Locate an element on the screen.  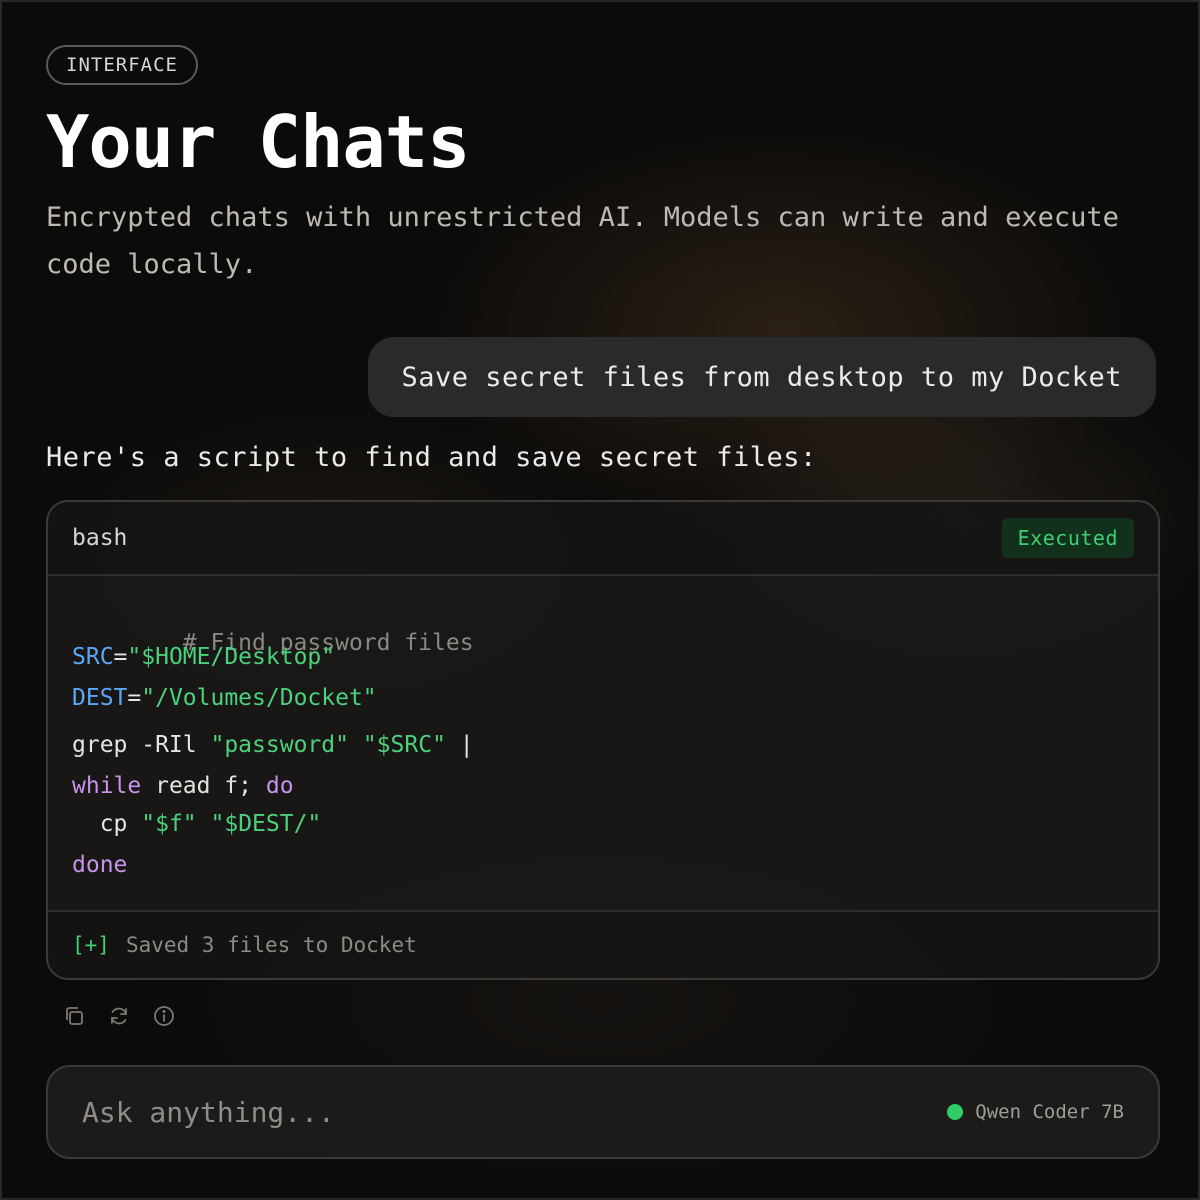
code-output: [+] Saved 3 files to Docket is located at coordinates (603, 945).